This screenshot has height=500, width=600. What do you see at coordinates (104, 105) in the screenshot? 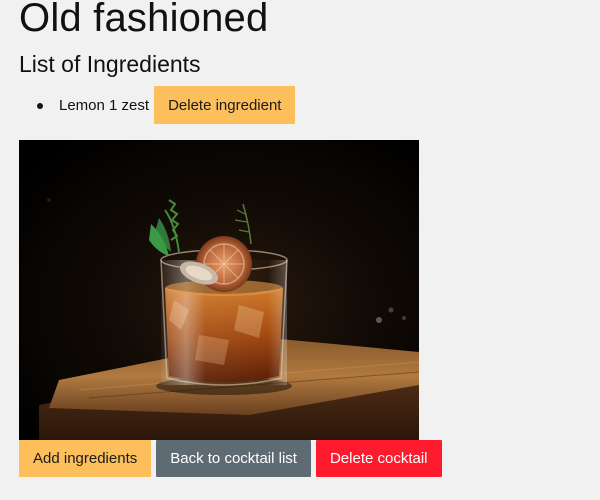
I see `ingredient-label: Lemon 1 zest` at bounding box center [104, 105].